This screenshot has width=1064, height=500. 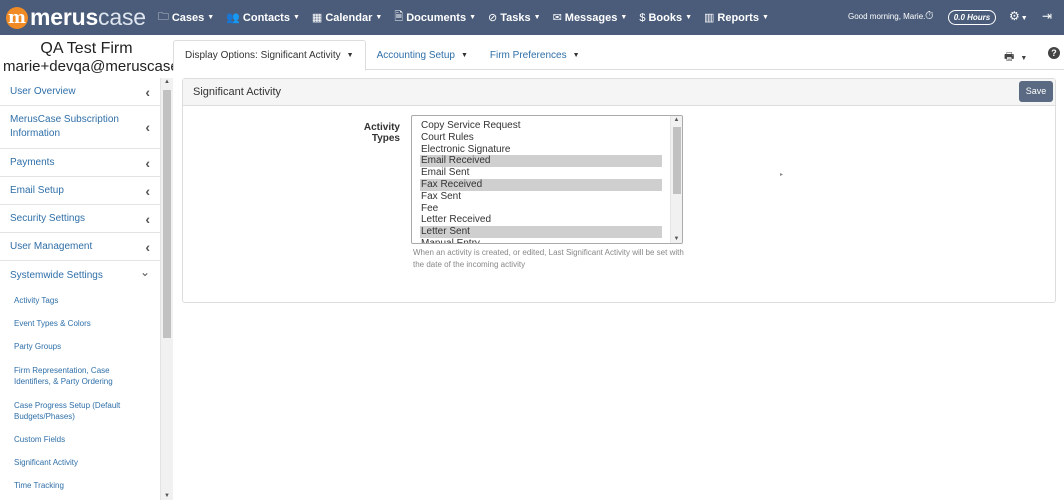 I want to click on tab-accounting-setup: Accounting Setup ▼, so click(x=422, y=55).